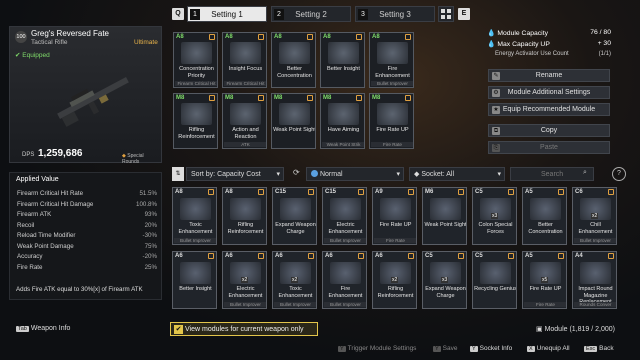 This screenshot has width=640, height=360. What do you see at coordinates (594, 216) in the screenshot?
I see `inventory-module-card: C6 x2 Chill Enhancement Bullet Improver` at bounding box center [594, 216].